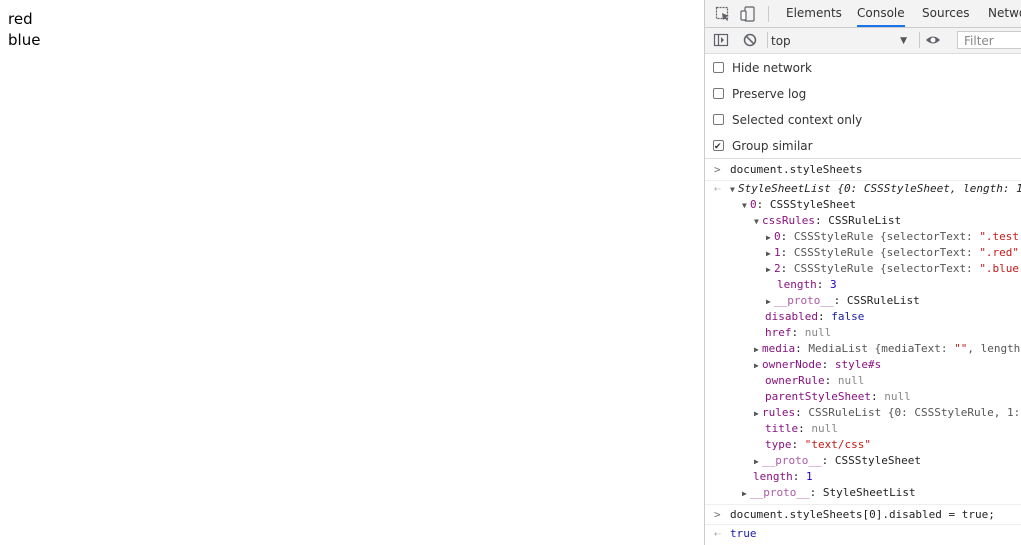  Describe the element at coordinates (807, 284) in the screenshot. I see `tree-item: length: 3` at that location.